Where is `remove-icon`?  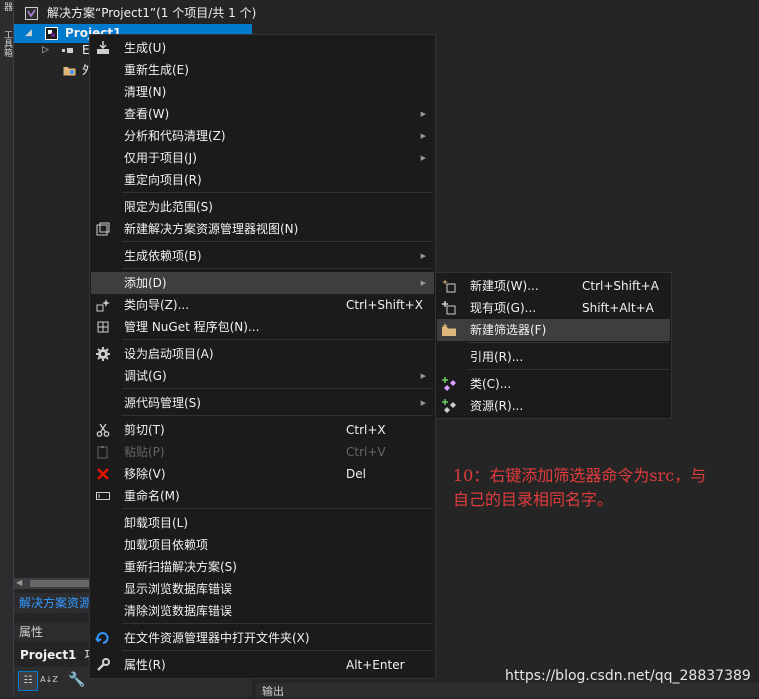
remove-icon is located at coordinates (103, 474).